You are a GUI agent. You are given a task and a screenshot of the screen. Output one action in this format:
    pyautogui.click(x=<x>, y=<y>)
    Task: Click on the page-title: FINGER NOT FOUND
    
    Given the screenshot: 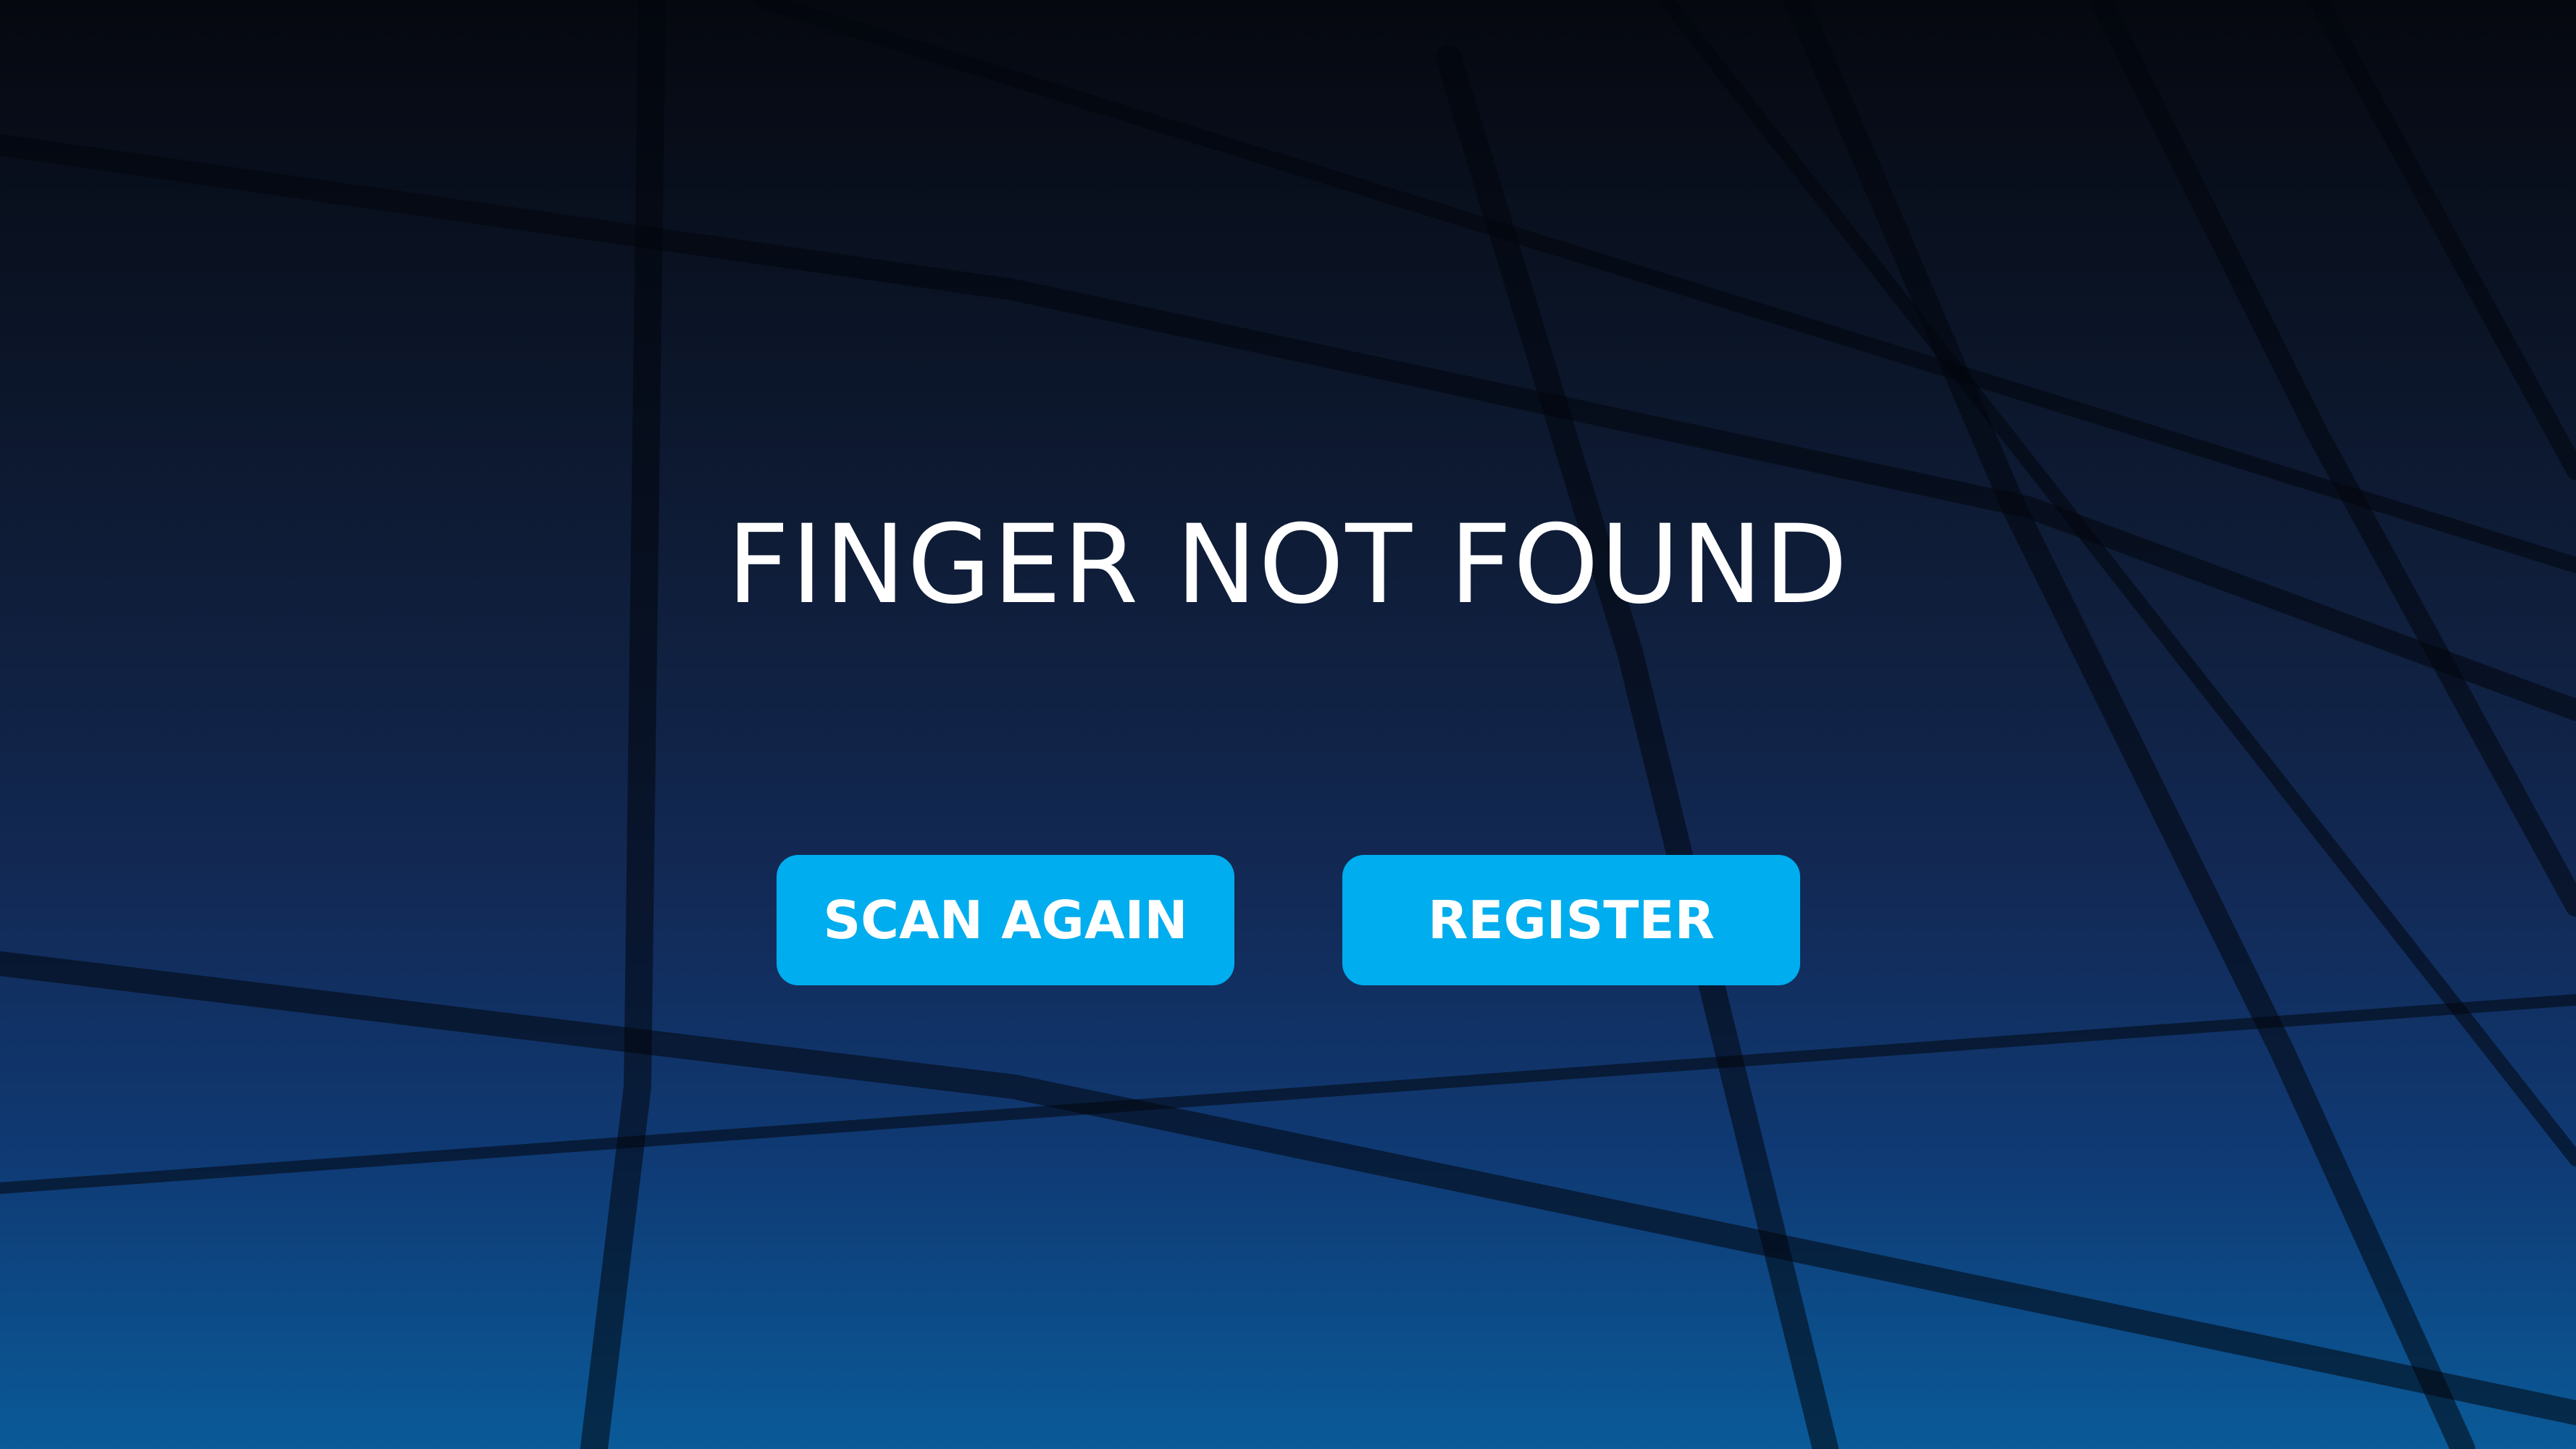 What is the action you would take?
    pyautogui.click(x=1288, y=565)
    